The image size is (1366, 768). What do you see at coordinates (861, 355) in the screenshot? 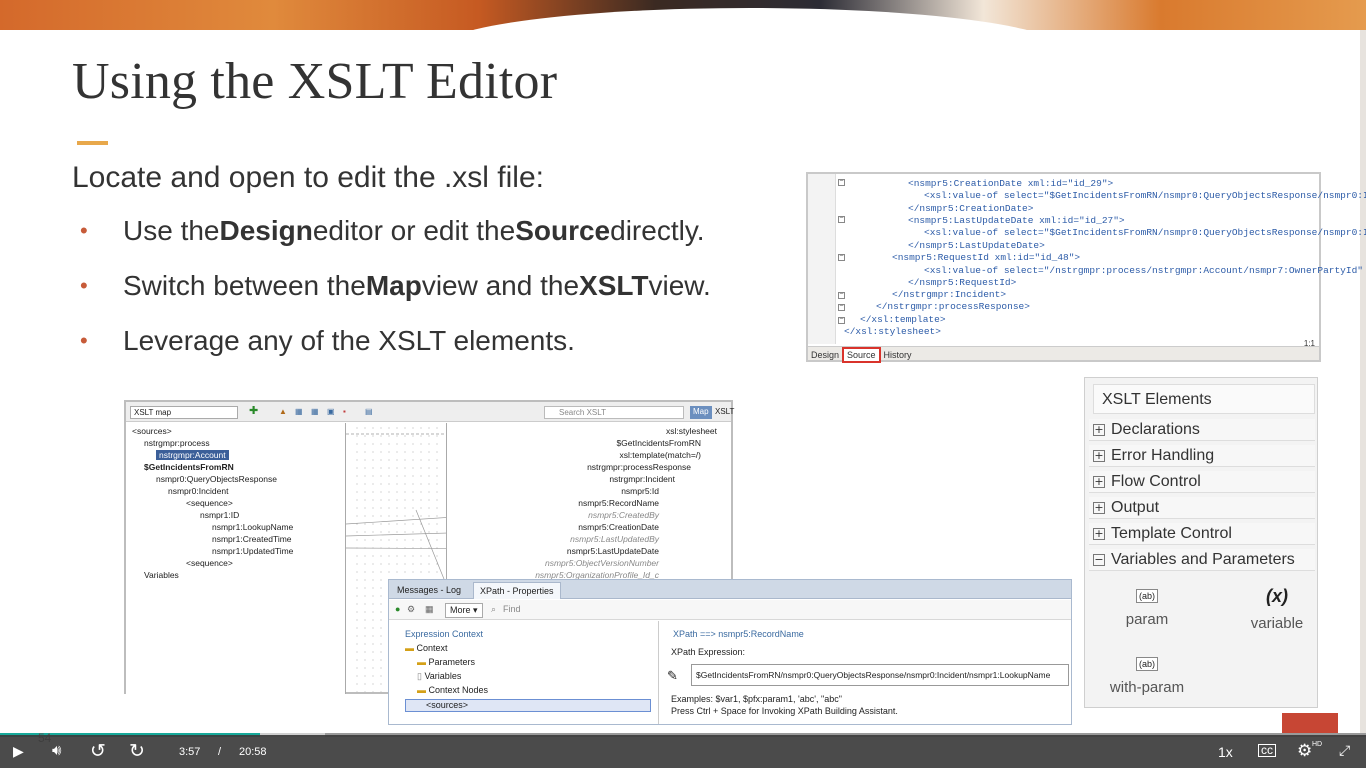
I see `tab-source: Source` at bounding box center [861, 355].